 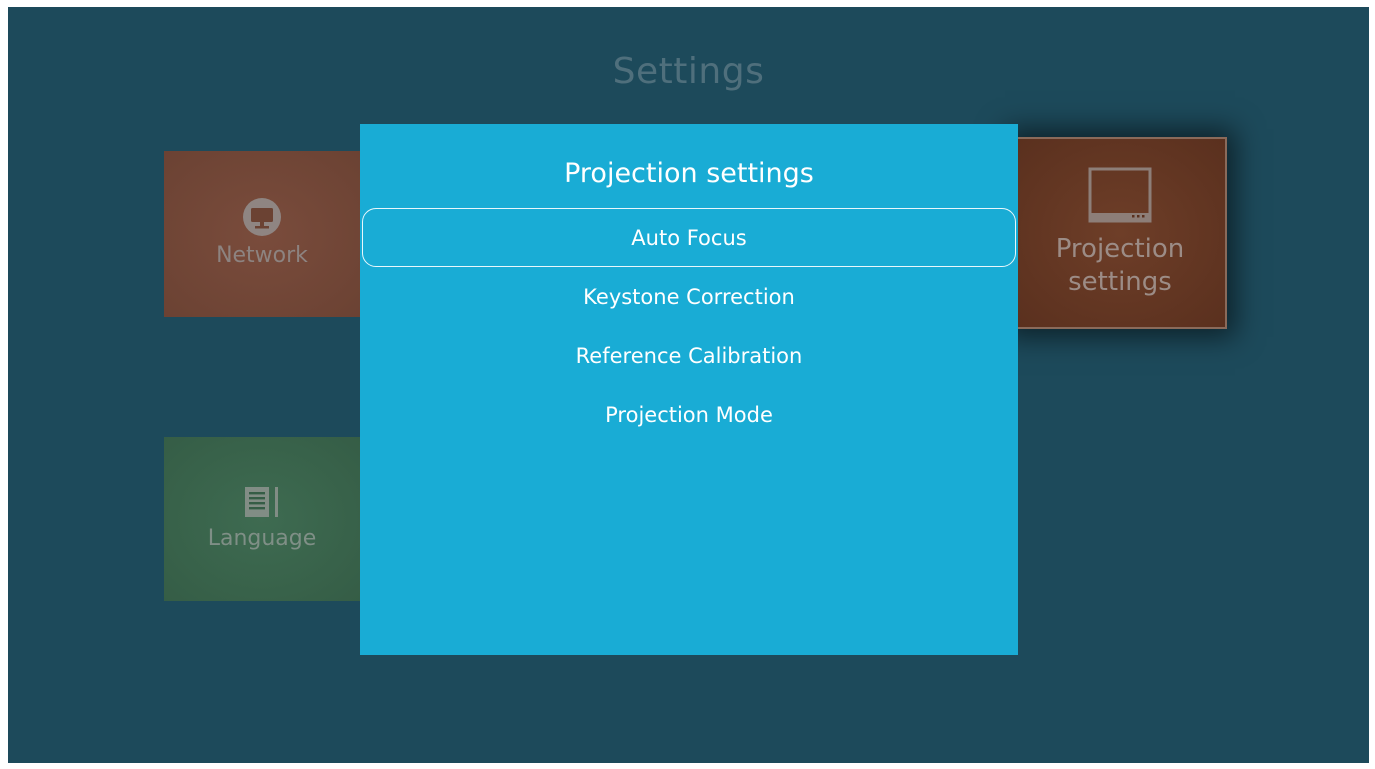 I want to click on dialog-title: Projection settings, so click(x=689, y=173).